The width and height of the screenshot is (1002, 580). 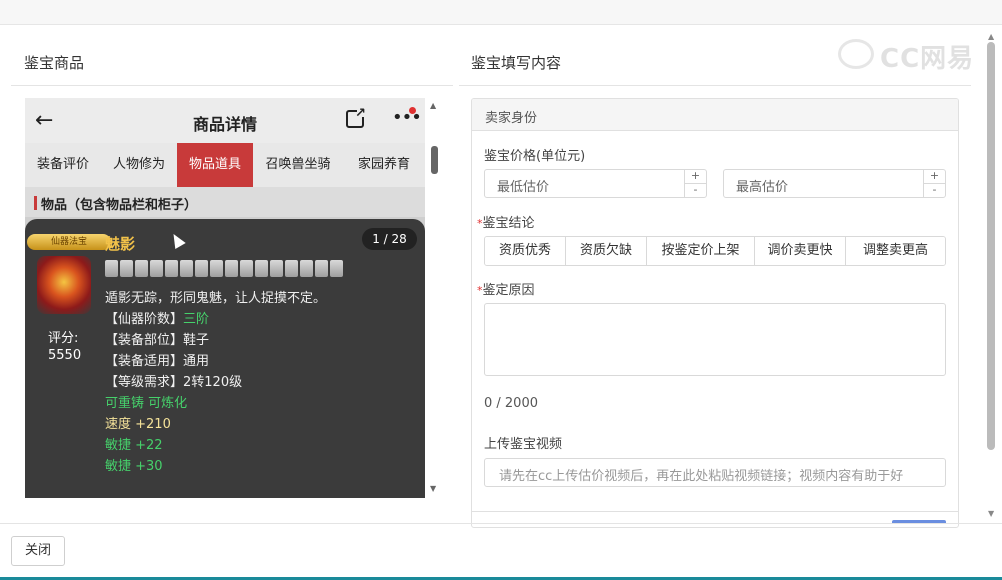 I want to click on form-divider, so click(x=715, y=511).